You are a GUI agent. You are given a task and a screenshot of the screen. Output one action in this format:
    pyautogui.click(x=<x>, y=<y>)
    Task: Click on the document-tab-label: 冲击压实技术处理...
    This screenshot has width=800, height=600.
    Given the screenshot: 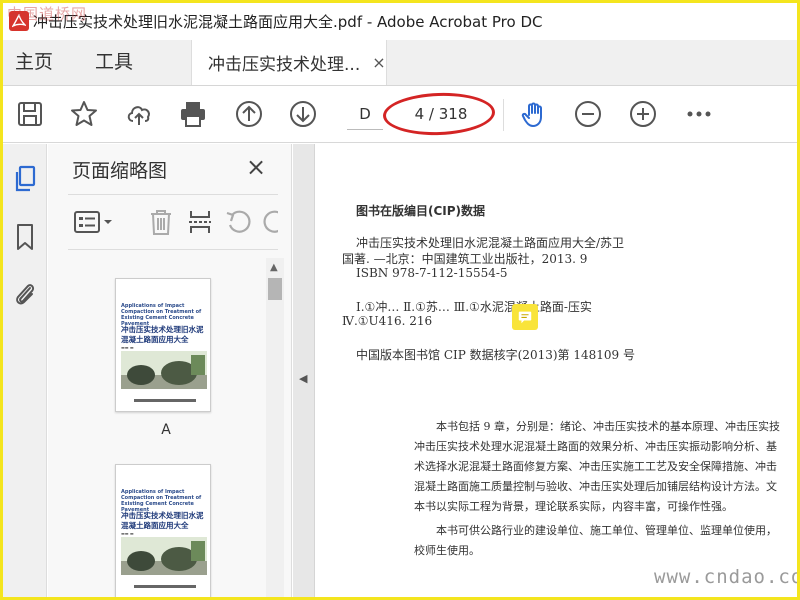 What is the action you would take?
    pyautogui.click(x=284, y=65)
    